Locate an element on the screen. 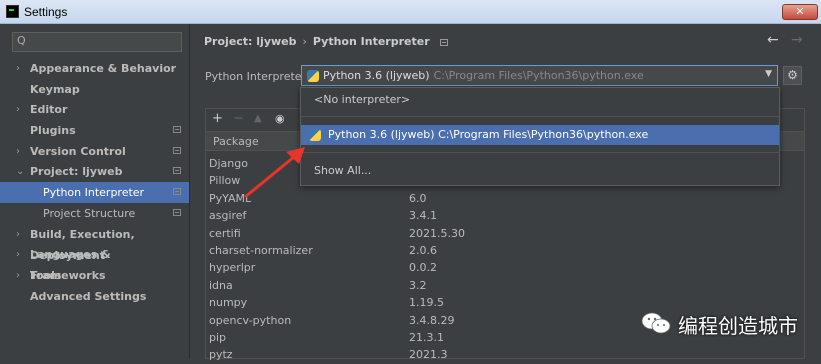 Image resolution: width=821 pixels, height=364 pixels. dropdown-item-no-interpreter: <No interpreter> is located at coordinates (540, 100).